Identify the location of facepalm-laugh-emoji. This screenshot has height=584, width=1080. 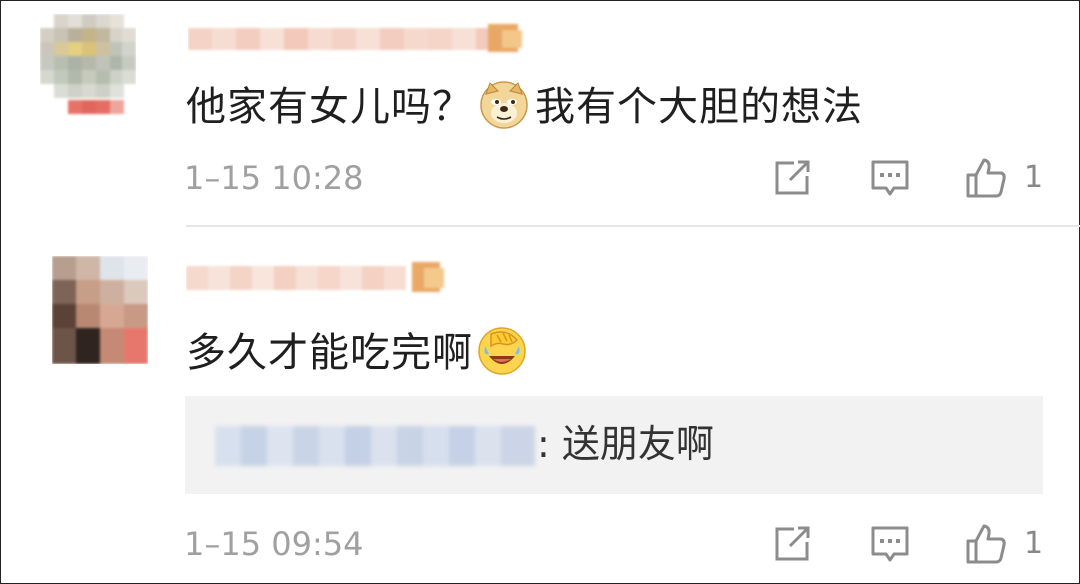
(502, 351).